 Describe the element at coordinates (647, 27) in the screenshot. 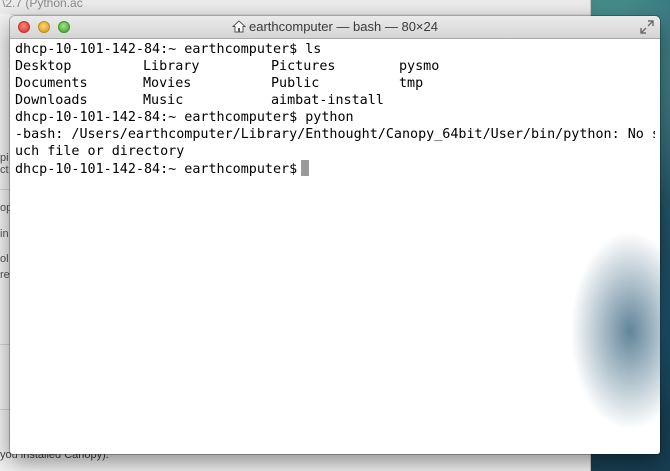

I see `fullscreen-icon` at that location.